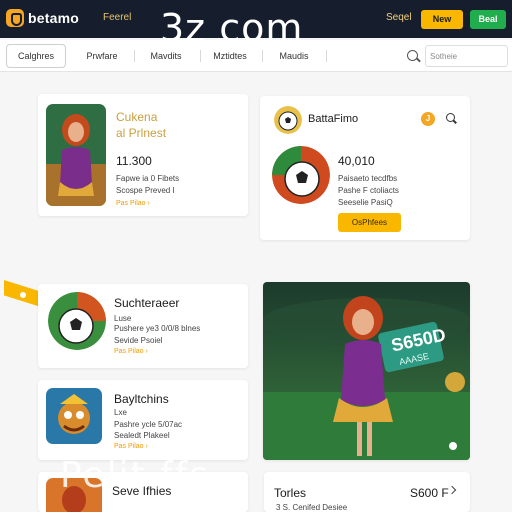  I want to click on signin-link: Seqel, so click(399, 17).